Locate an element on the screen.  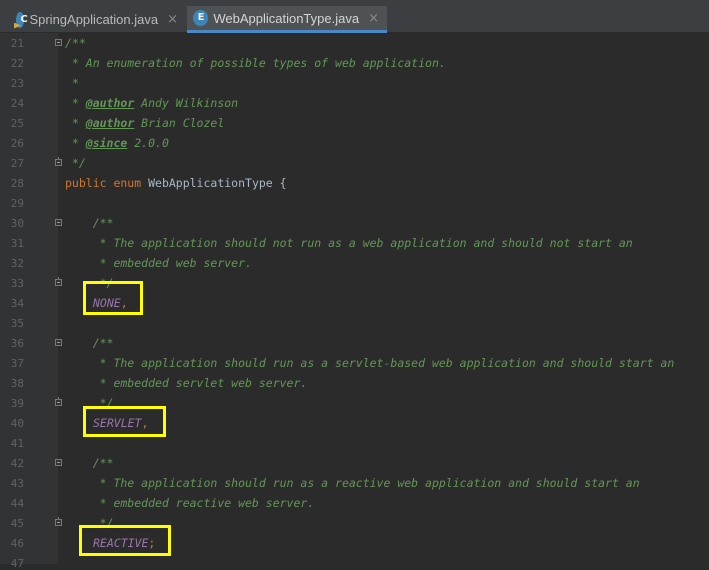
line-number: 22 is located at coordinates (17, 63).